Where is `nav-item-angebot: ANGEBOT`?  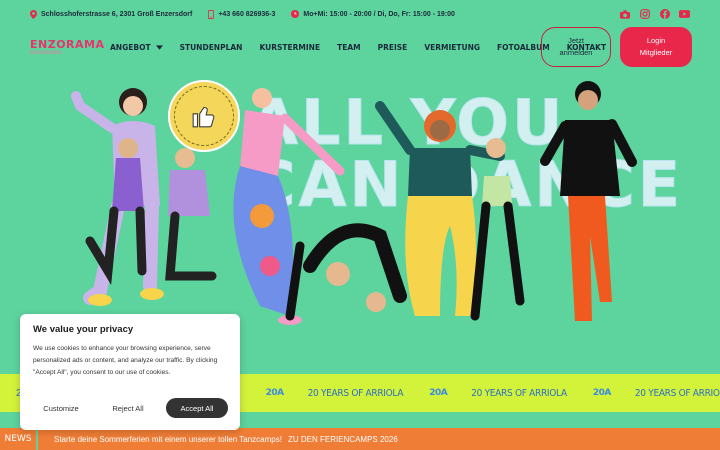 nav-item-angebot: ANGEBOT is located at coordinates (136, 47).